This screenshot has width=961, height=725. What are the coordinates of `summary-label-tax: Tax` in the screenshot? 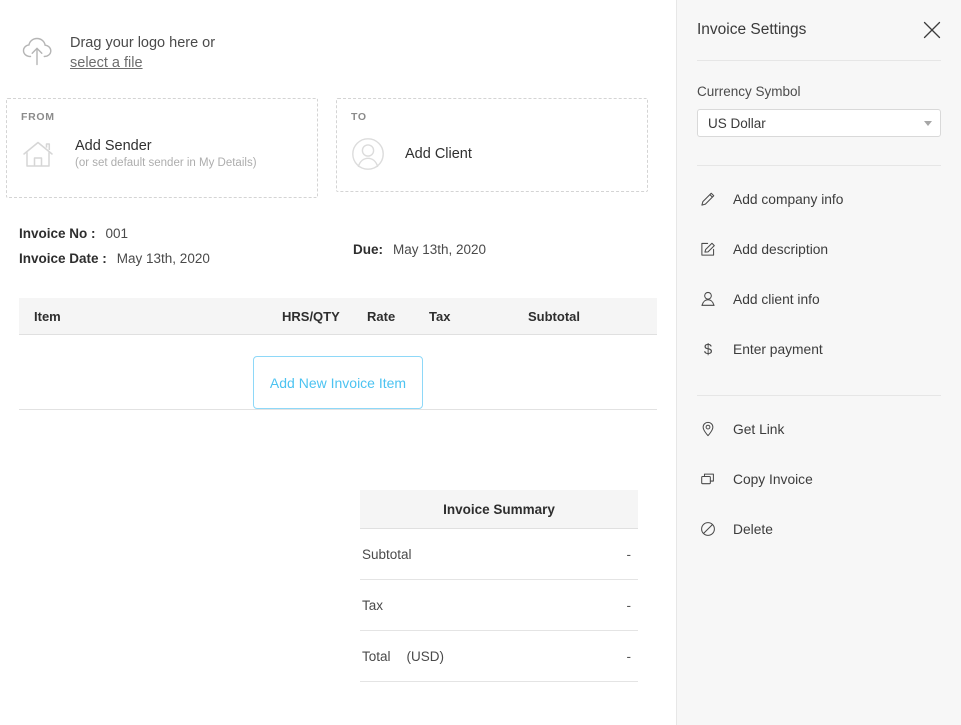 It's located at (373, 605).